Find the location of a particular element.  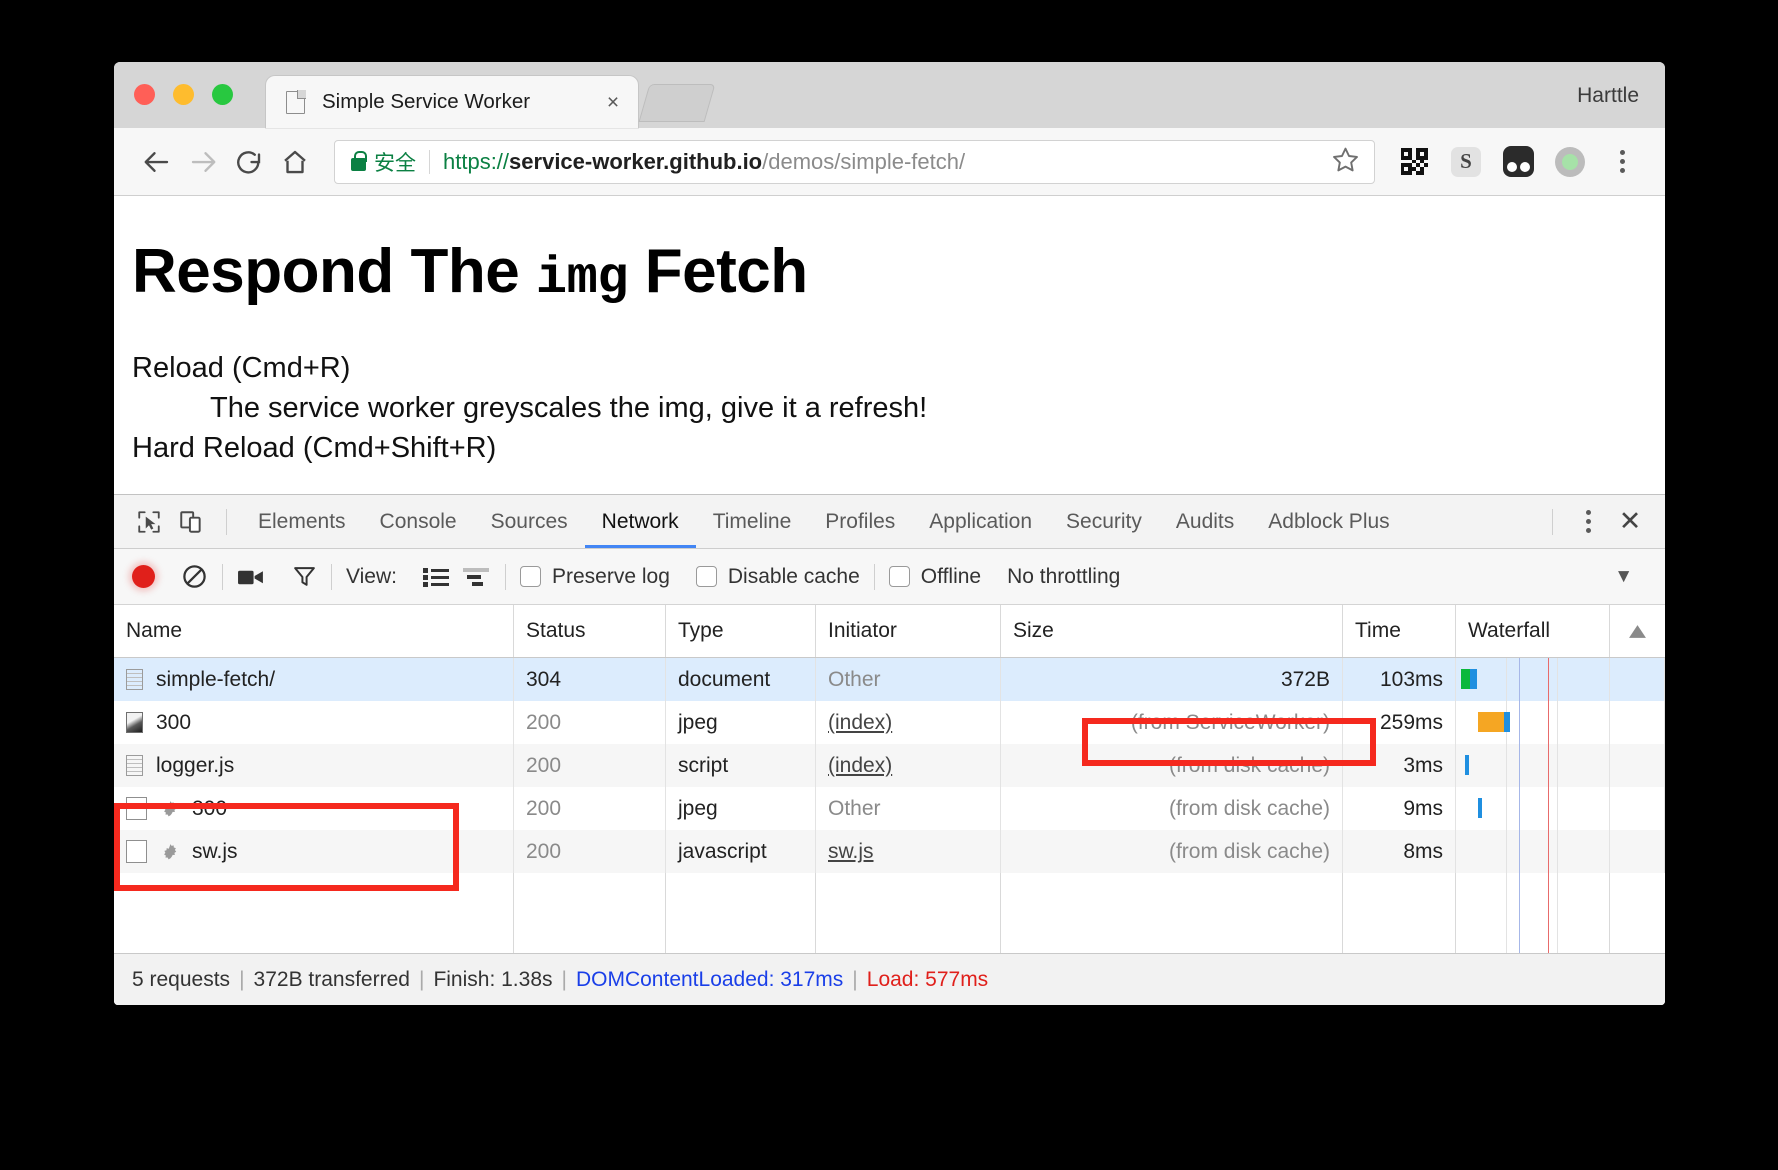

devtools-tab-bar-right: ✕ is located at coordinates (1594, 522).